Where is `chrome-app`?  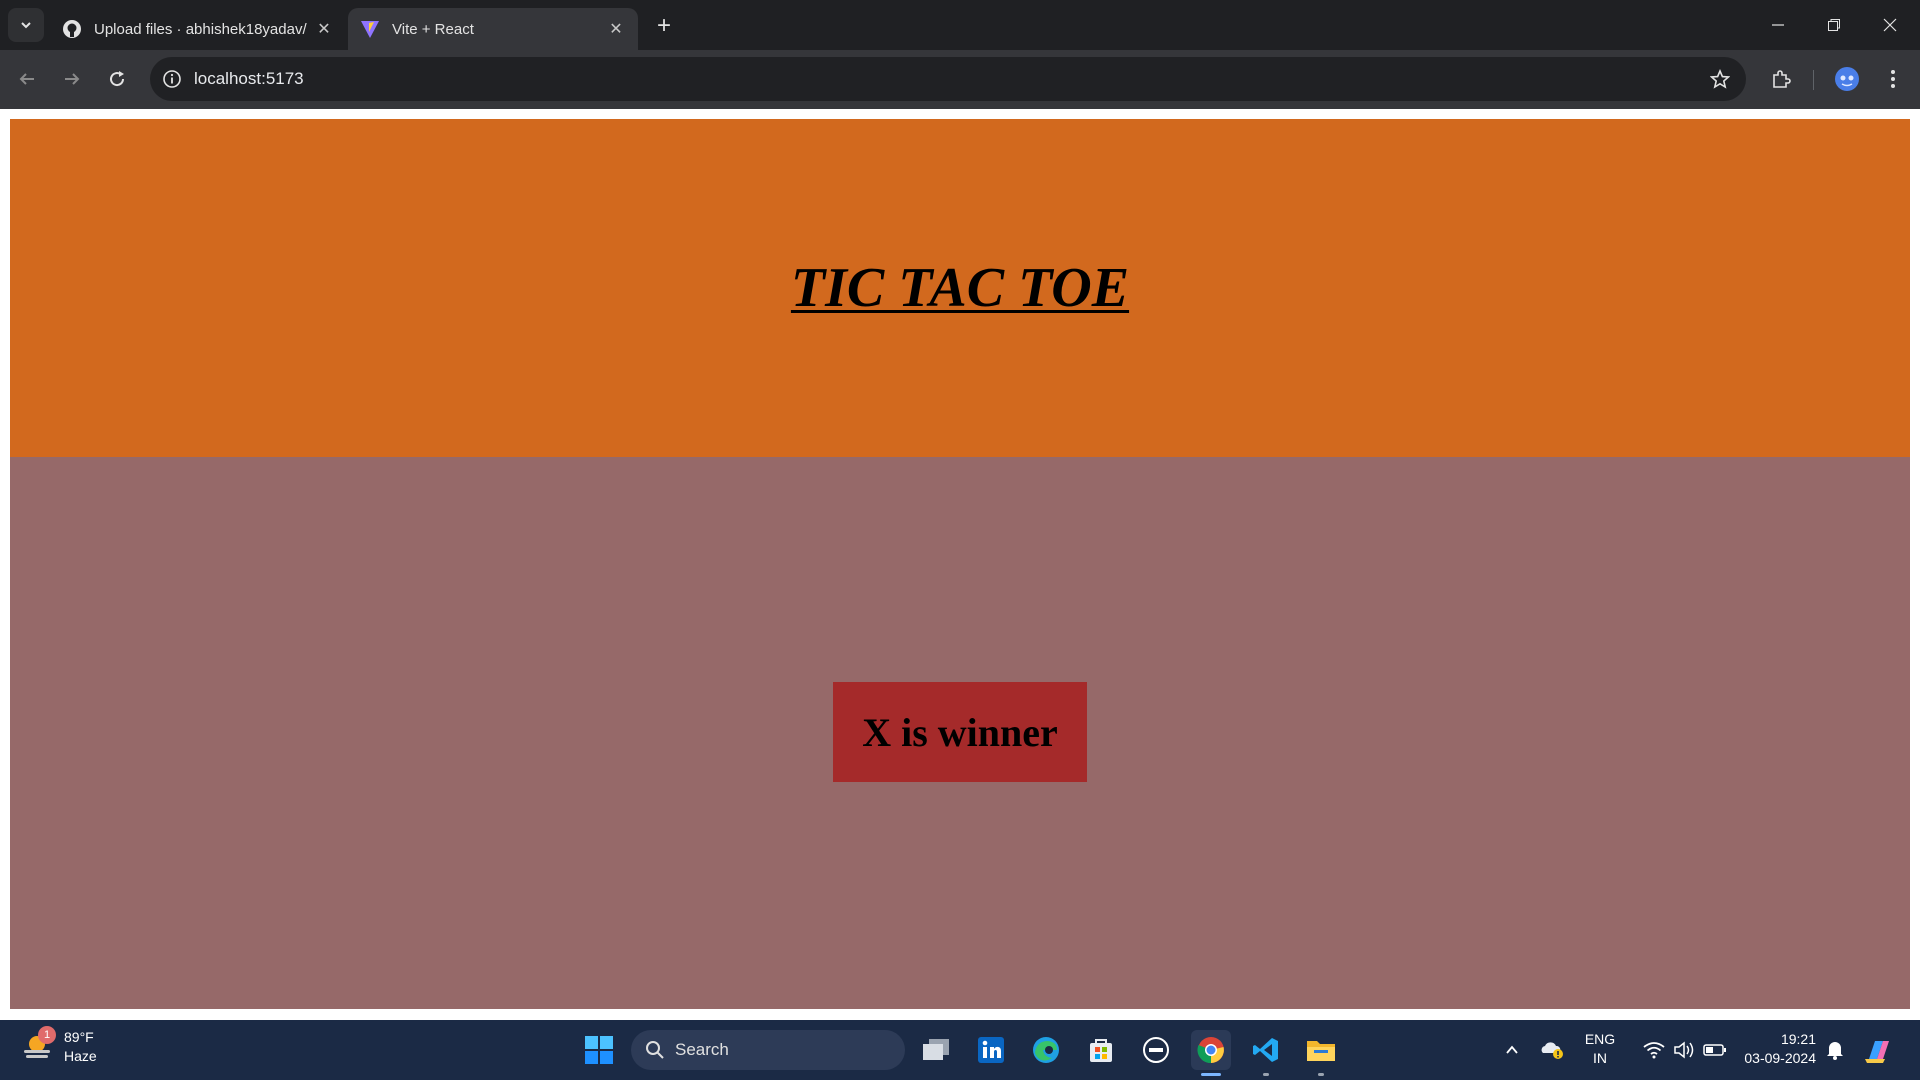 chrome-app is located at coordinates (1211, 1053).